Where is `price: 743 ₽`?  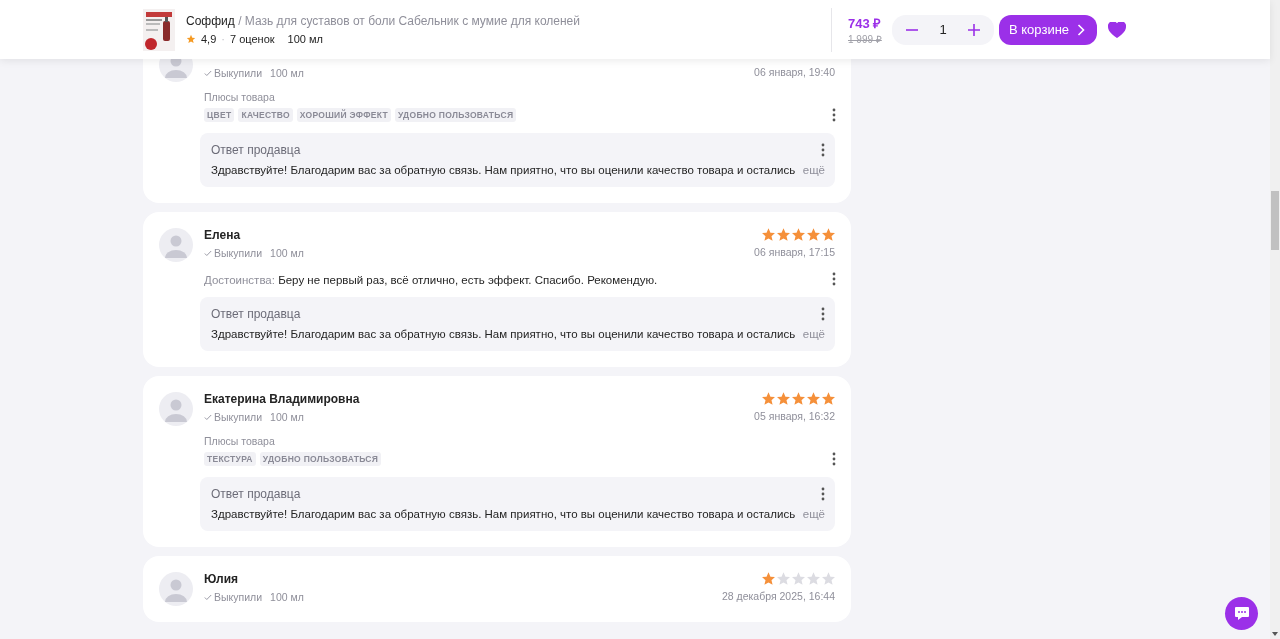
price: 743 ₽ is located at coordinates (865, 23).